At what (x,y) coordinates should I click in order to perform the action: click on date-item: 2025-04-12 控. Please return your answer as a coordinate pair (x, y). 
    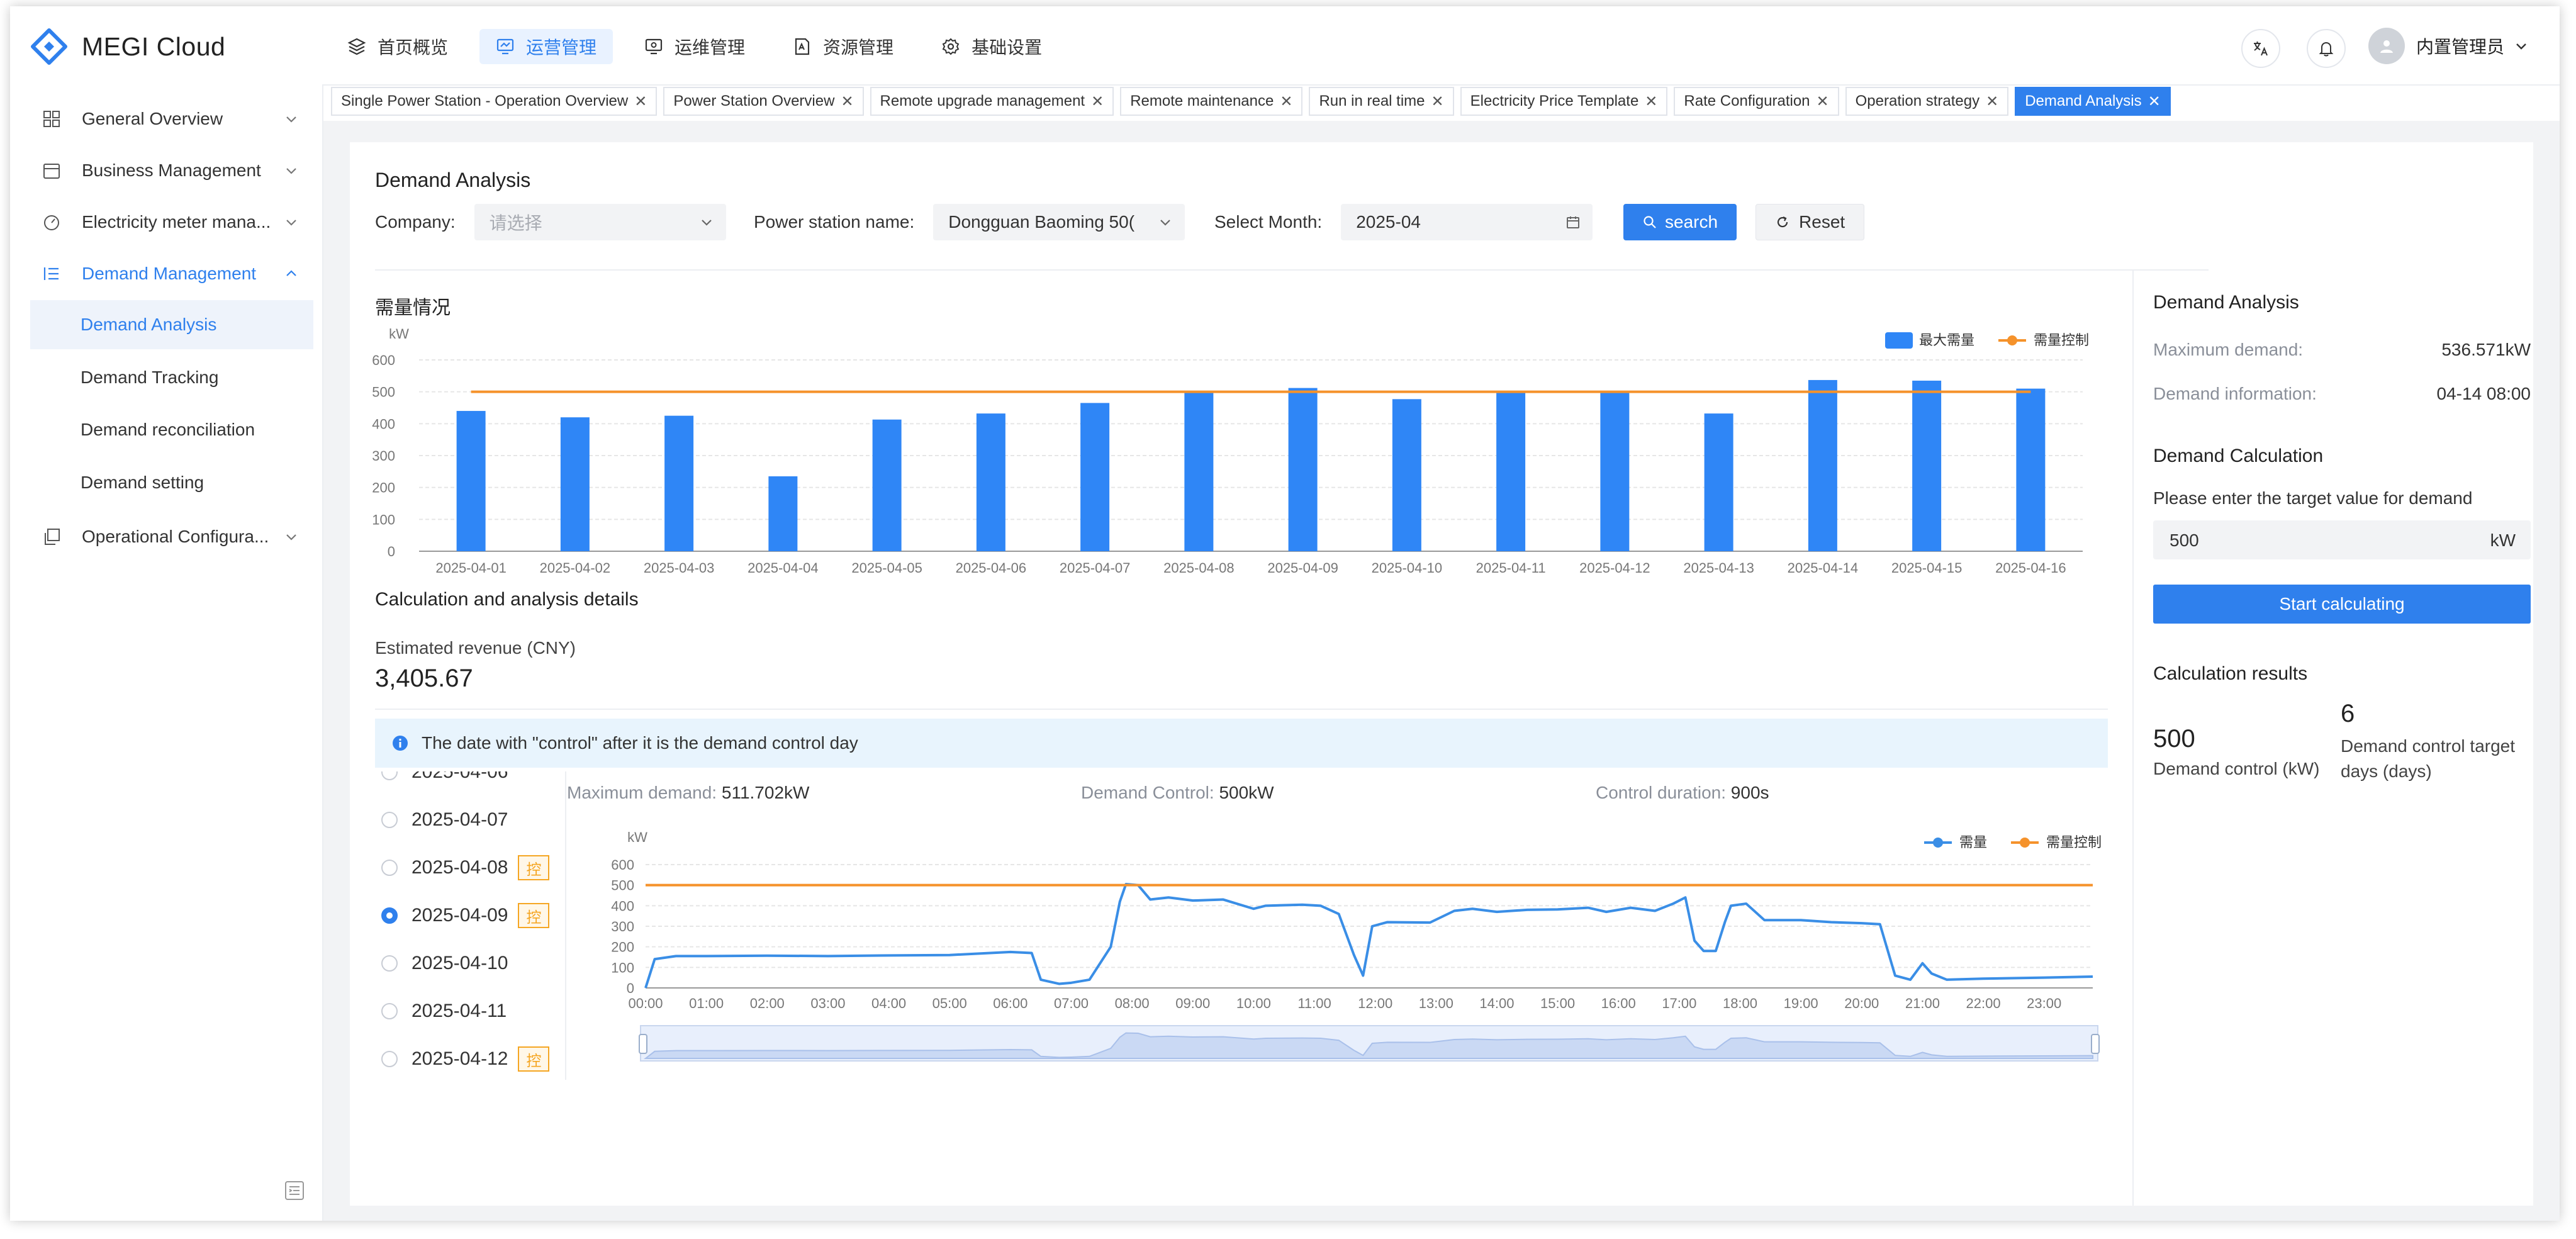
    Looking at the image, I should click on (465, 1059).